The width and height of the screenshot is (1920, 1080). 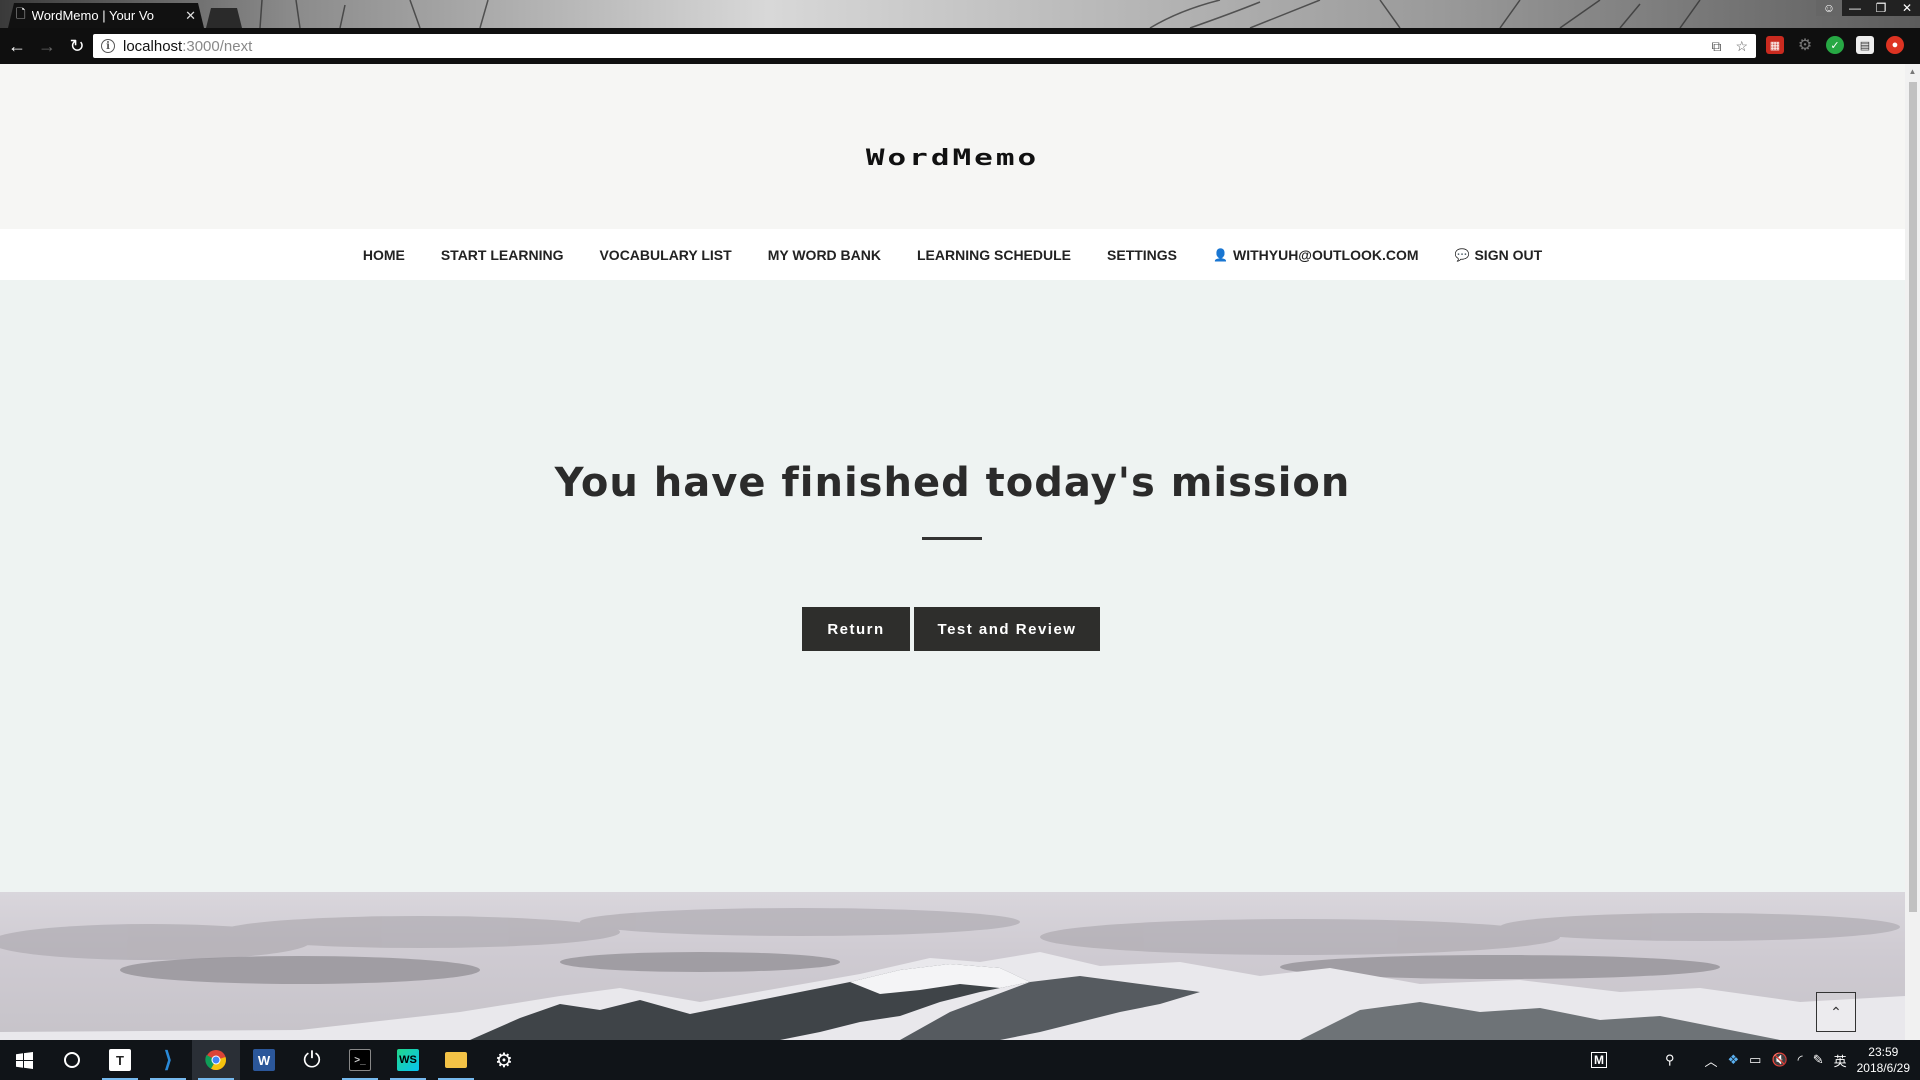 I want to click on return-button: Return, so click(x=856, y=629).